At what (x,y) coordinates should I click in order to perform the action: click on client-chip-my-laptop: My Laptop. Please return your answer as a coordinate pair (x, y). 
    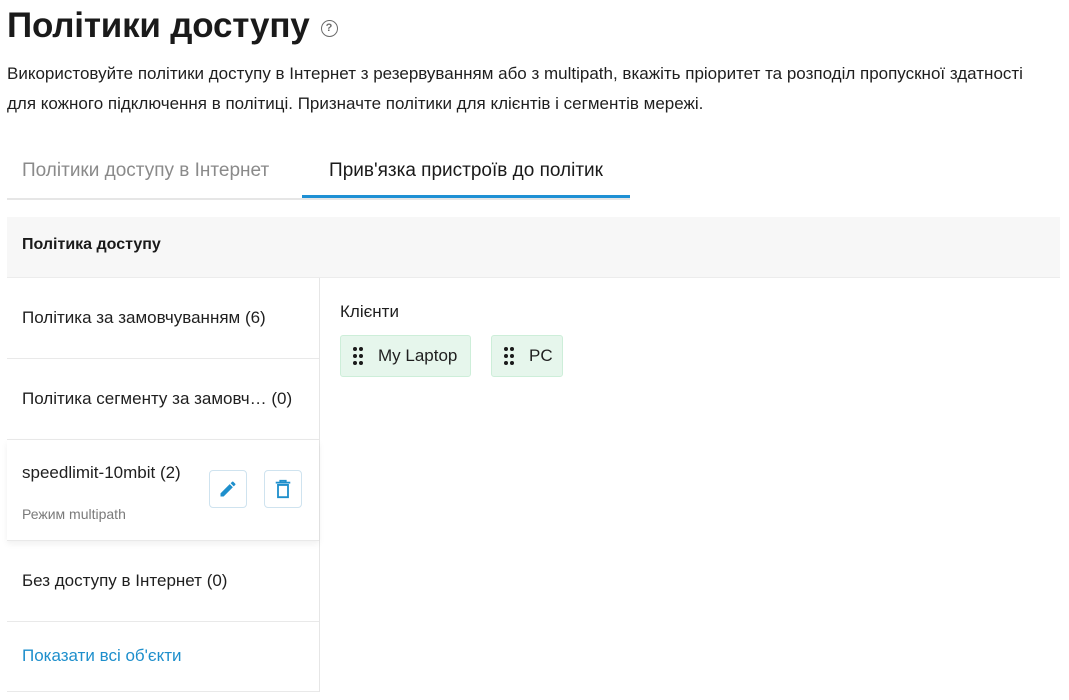
    Looking at the image, I should click on (405, 356).